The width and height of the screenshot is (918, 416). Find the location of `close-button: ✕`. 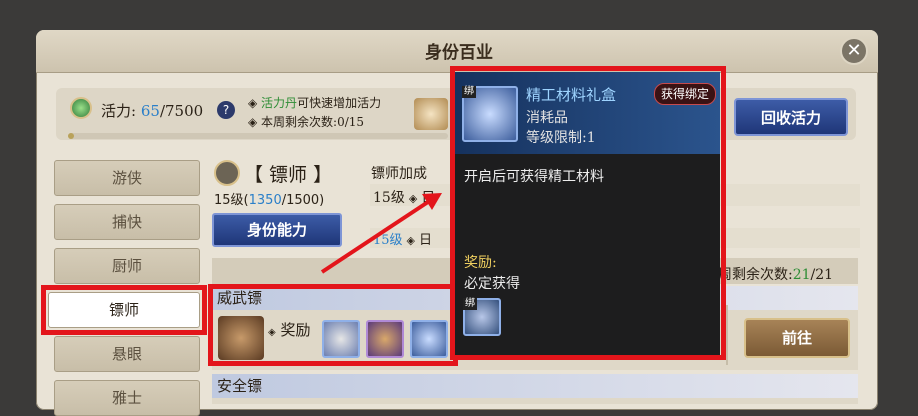

close-button: ✕ is located at coordinates (854, 51).